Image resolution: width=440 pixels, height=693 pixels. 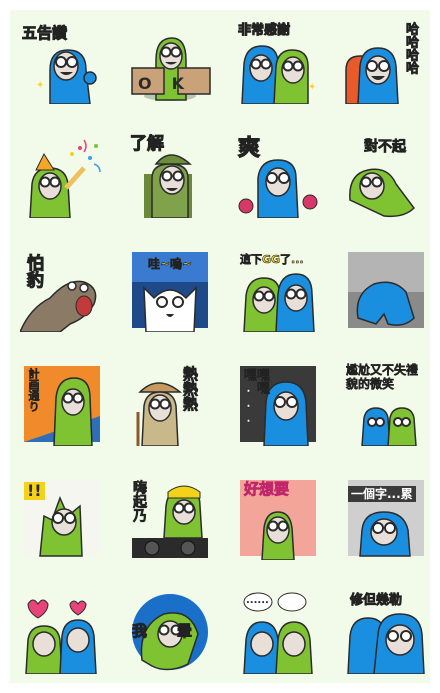 I want to click on sticker-14: 熱熱熱, so click(x=170, y=404).